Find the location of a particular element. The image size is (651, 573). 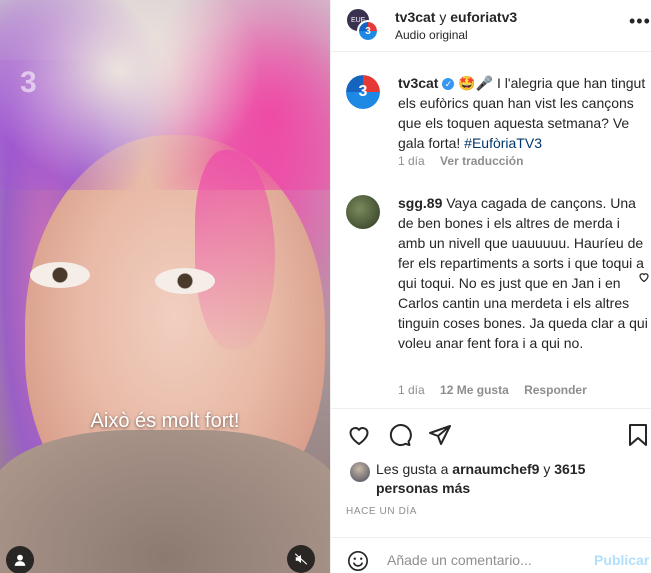

media-eye-left is located at coordinates (60, 275).